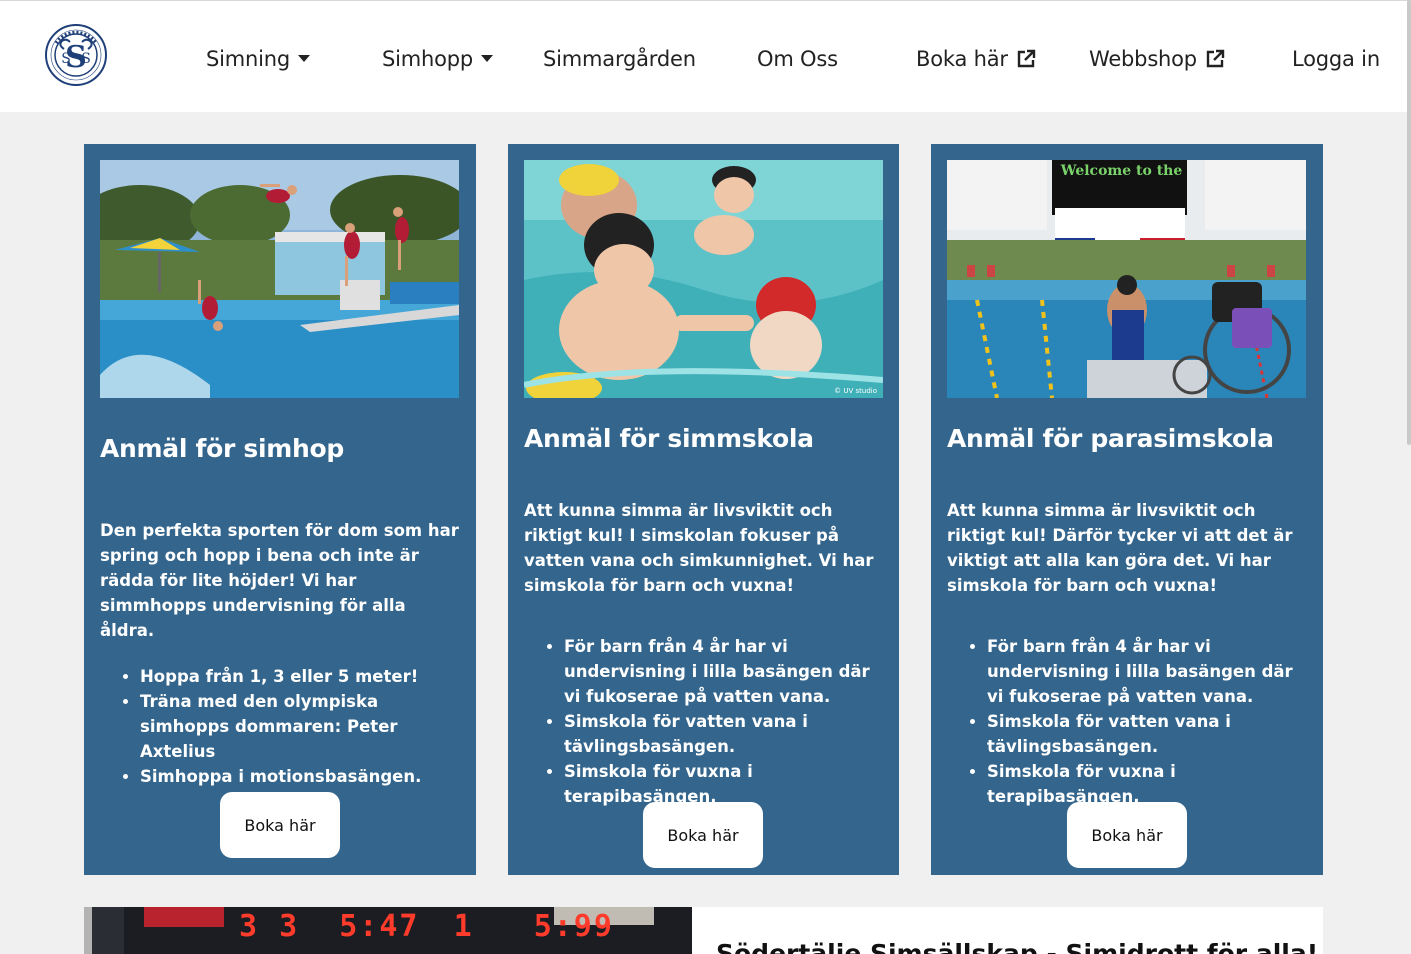 Image resolution: width=1411 pixels, height=954 pixels. Describe the element at coordinates (248, 59) in the screenshot. I see `nav-simning-label: Simning` at that location.